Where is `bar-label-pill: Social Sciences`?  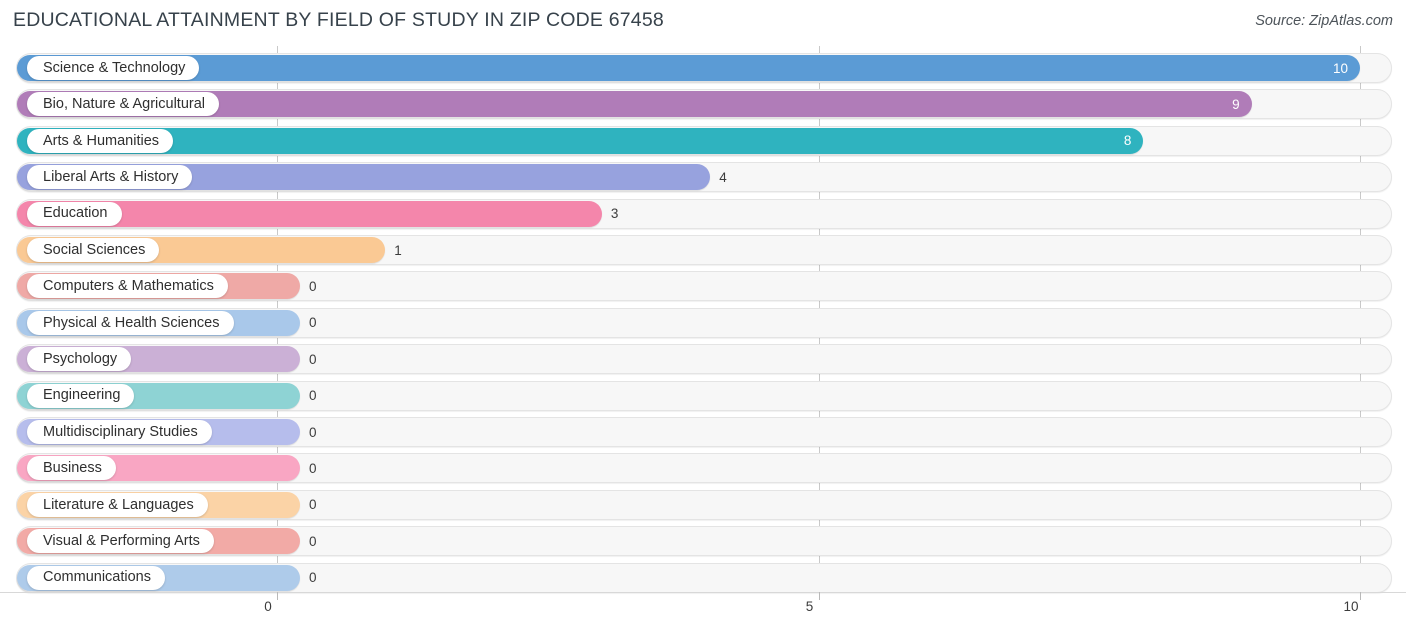 bar-label-pill: Social Sciences is located at coordinates (93, 250).